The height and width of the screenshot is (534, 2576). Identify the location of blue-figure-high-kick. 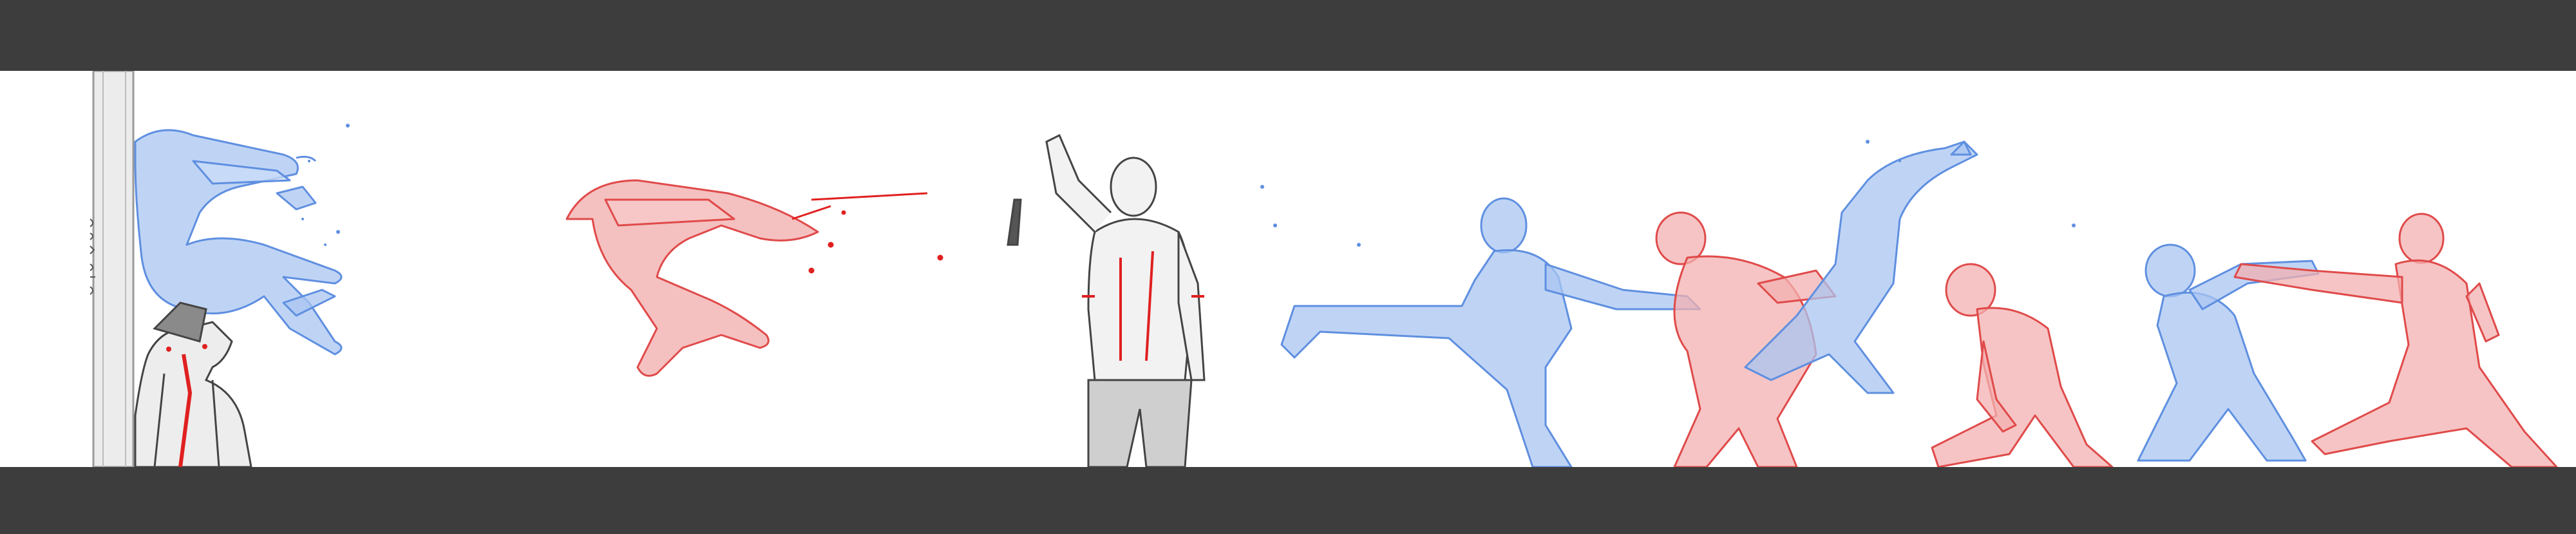
(1861, 267).